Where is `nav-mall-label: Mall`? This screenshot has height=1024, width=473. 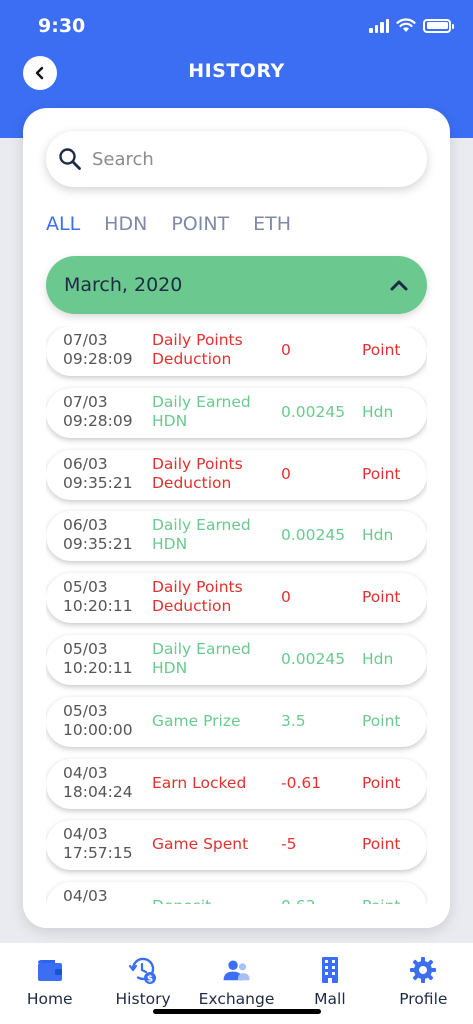
nav-mall-label: Mall is located at coordinates (330, 999).